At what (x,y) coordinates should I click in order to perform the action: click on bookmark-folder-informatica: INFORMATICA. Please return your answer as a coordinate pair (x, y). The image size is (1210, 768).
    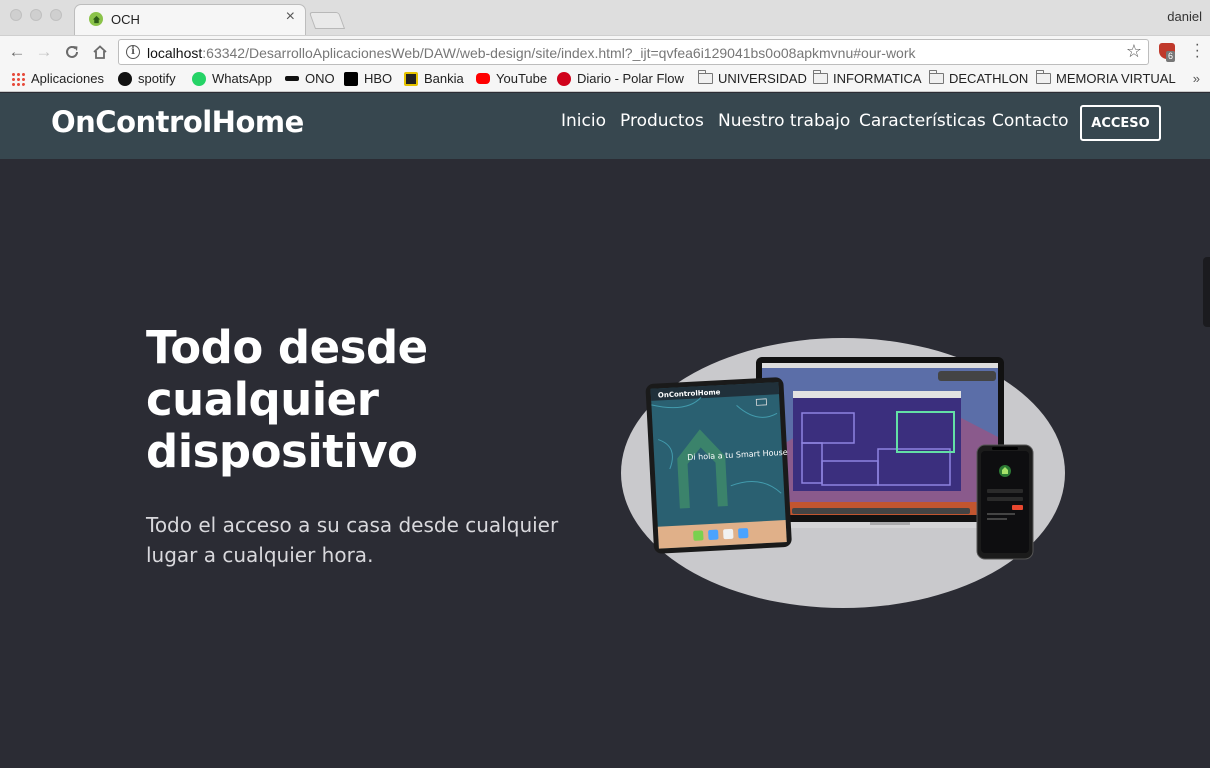
    Looking at the image, I should click on (867, 78).